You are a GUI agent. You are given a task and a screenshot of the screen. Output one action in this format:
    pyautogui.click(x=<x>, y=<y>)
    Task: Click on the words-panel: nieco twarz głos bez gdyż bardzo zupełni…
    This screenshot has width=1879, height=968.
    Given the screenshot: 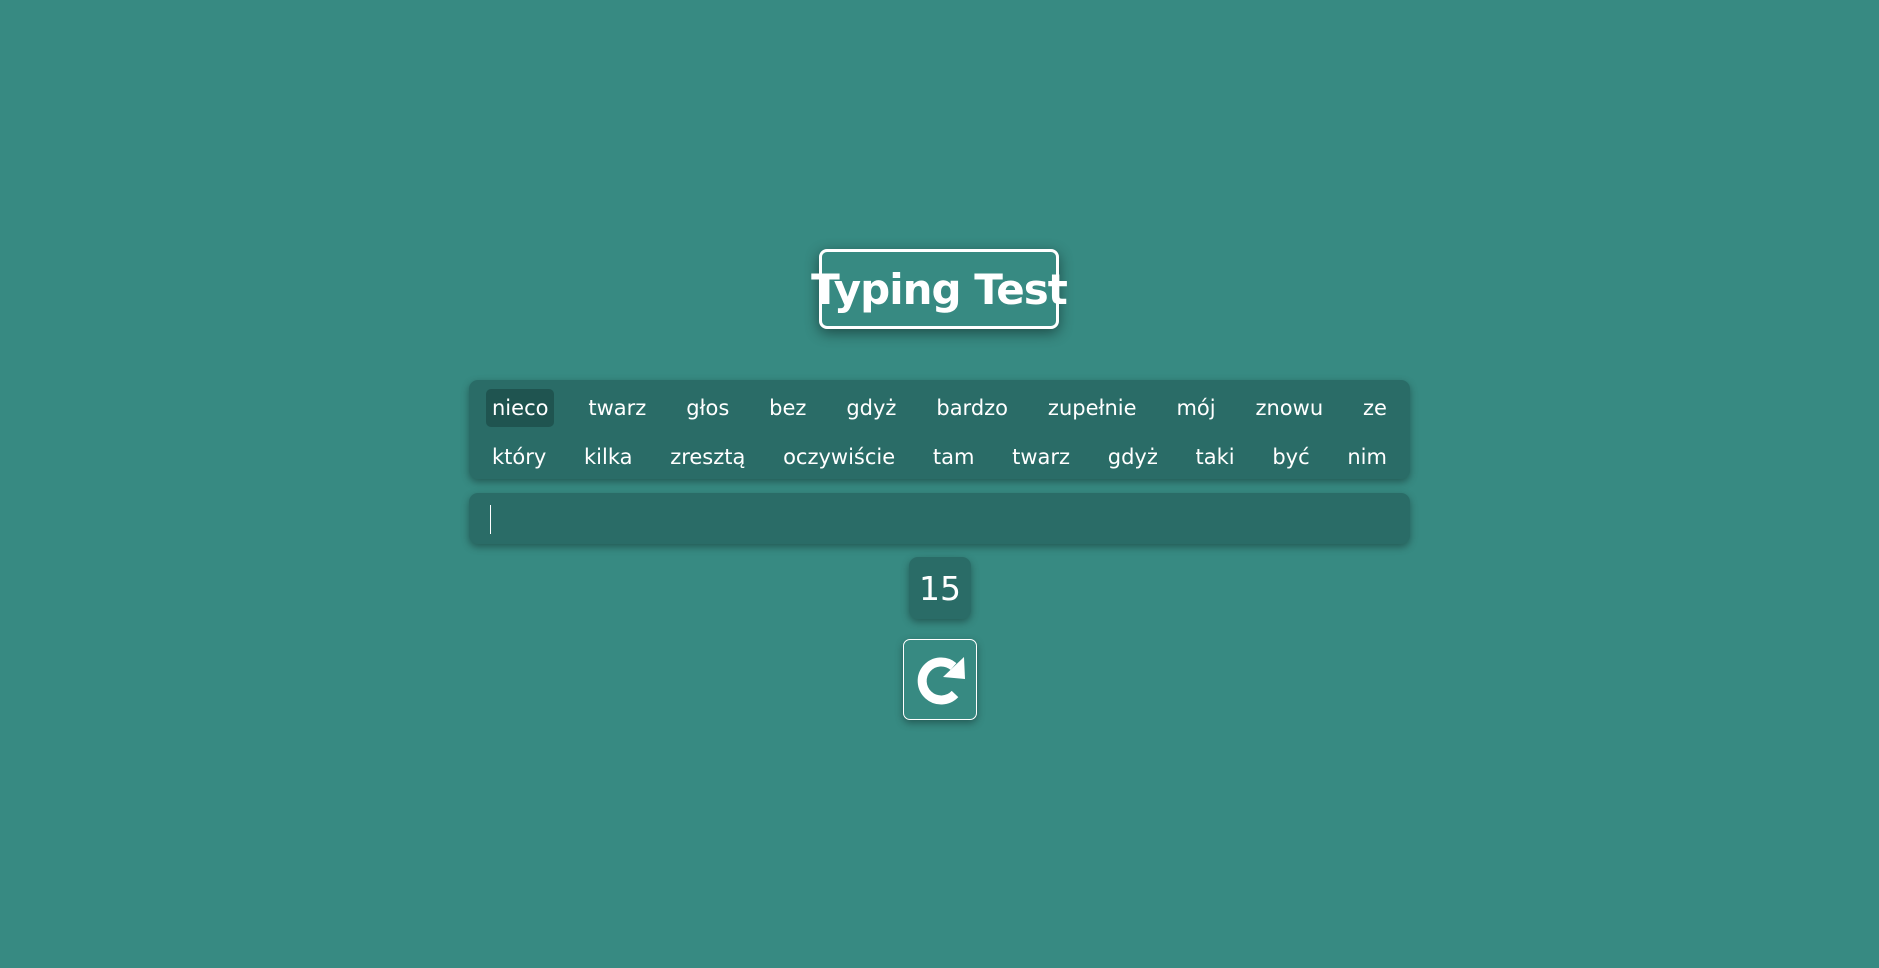 What is the action you would take?
    pyautogui.click(x=939, y=429)
    